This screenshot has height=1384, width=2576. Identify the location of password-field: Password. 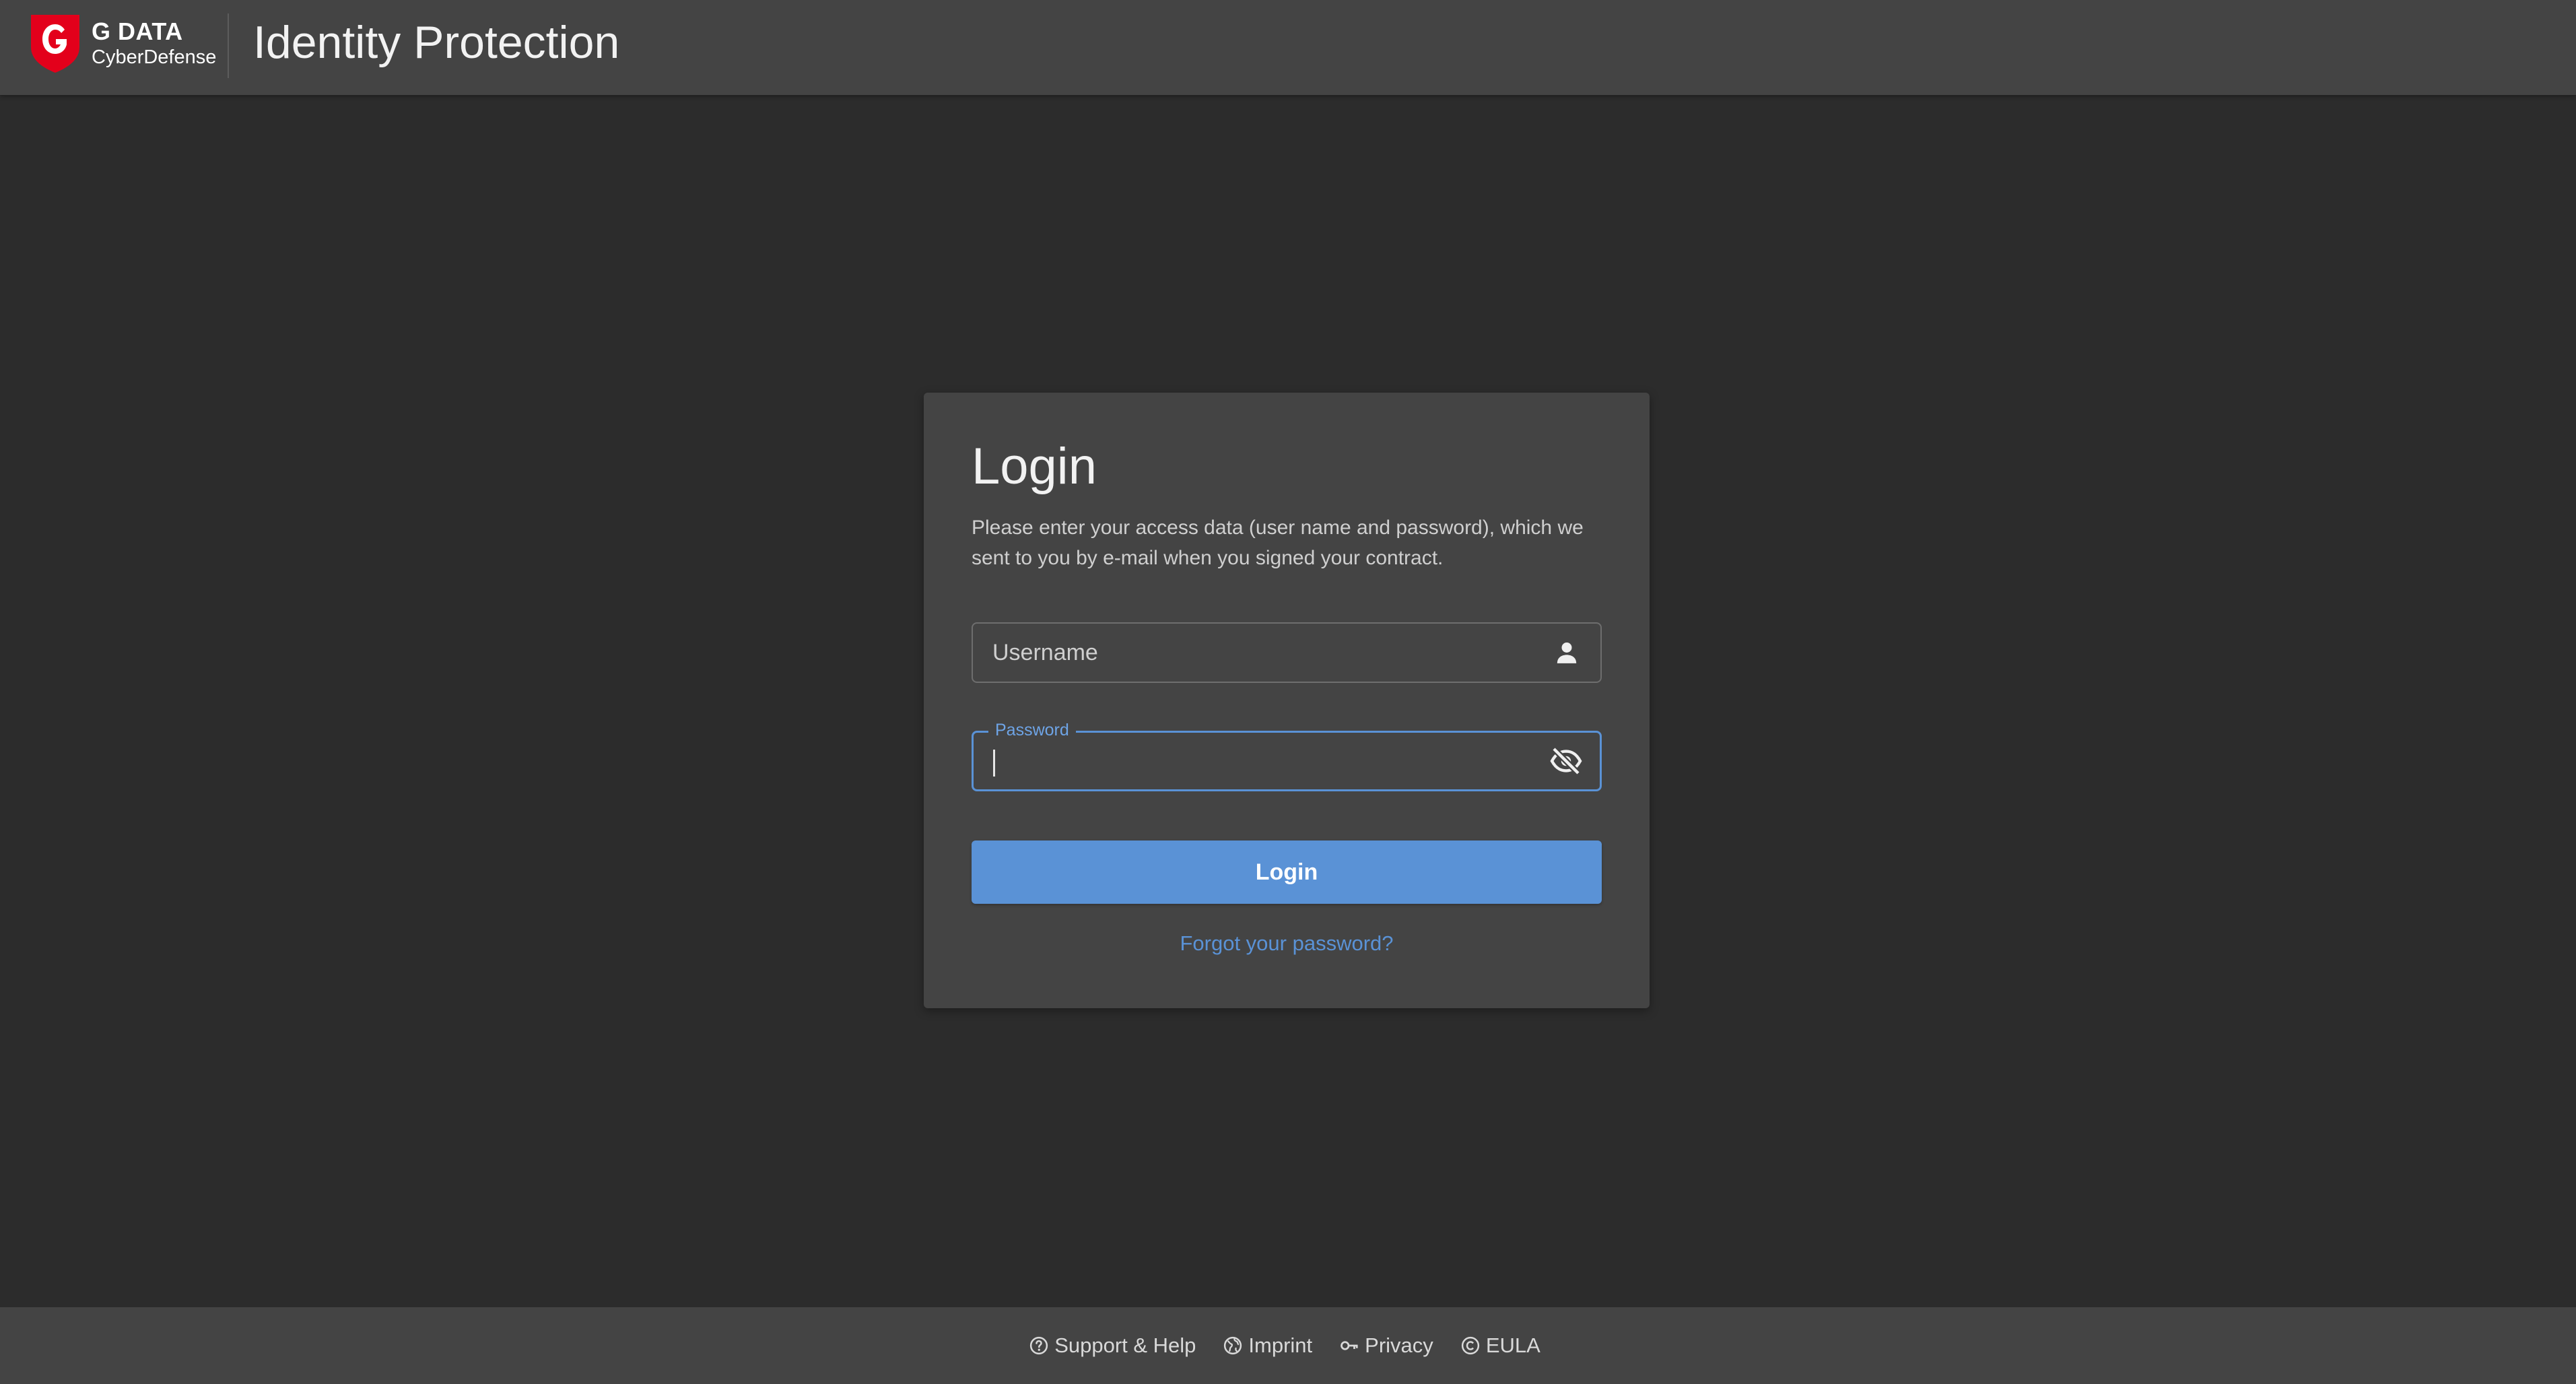
(1287, 755).